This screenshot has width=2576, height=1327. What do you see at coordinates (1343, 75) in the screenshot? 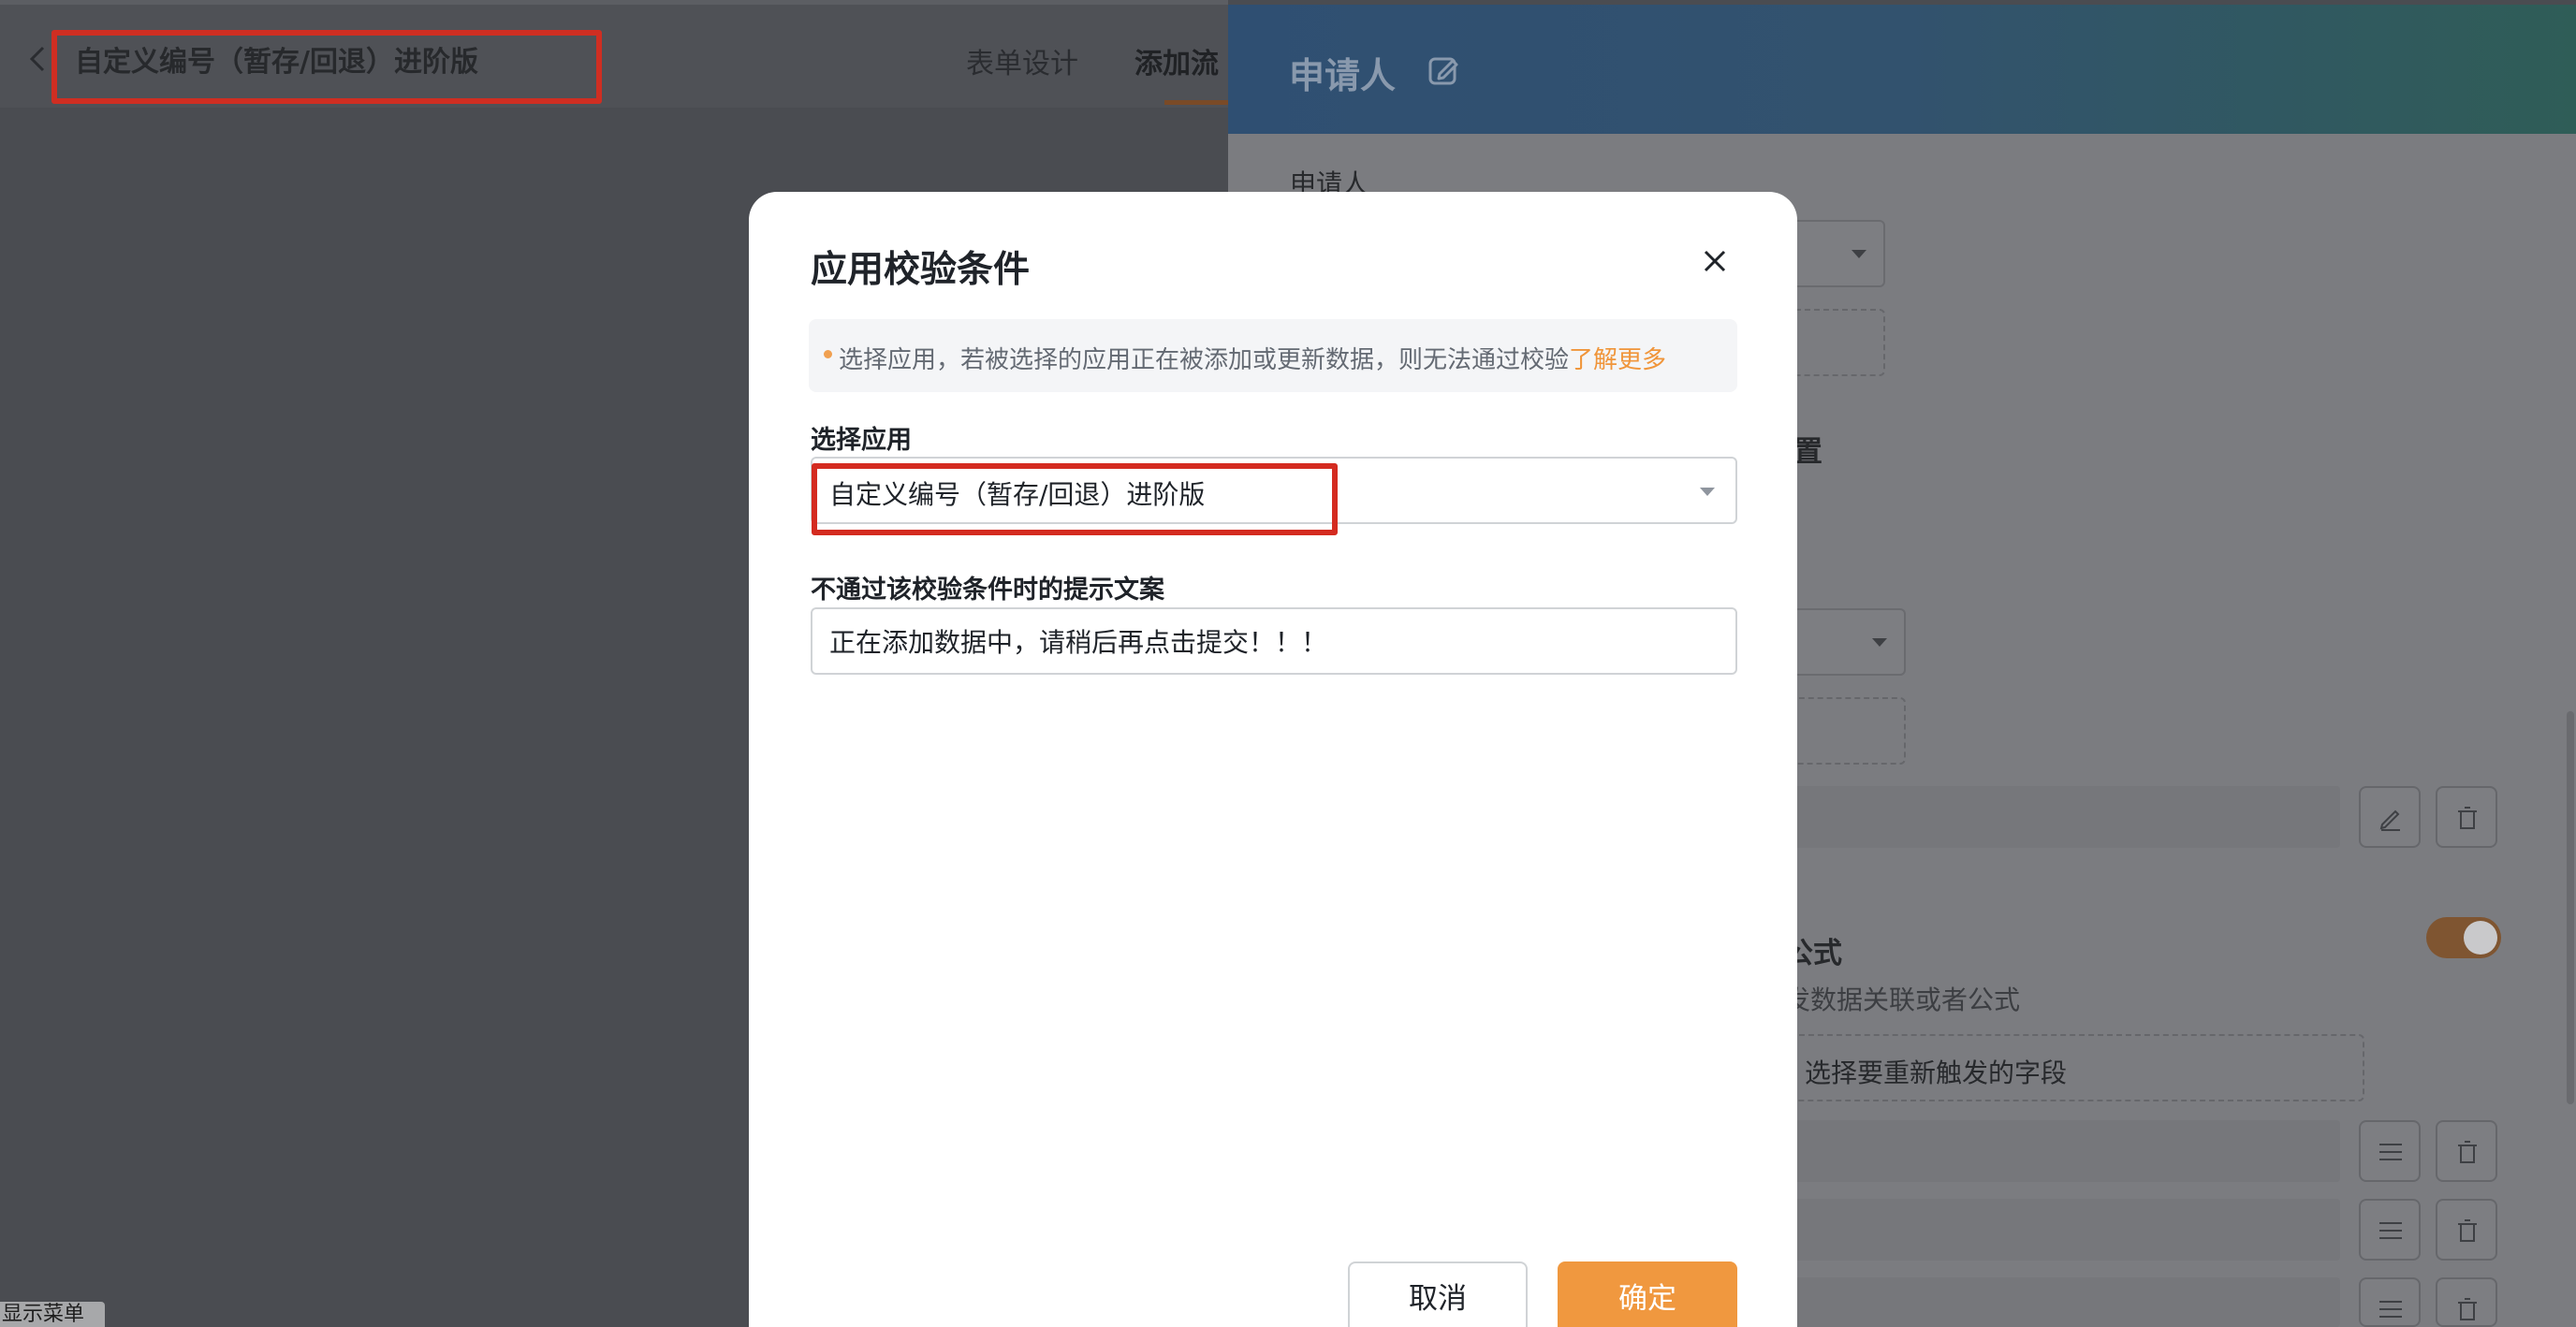
I see `drawer-title: 申请人` at bounding box center [1343, 75].